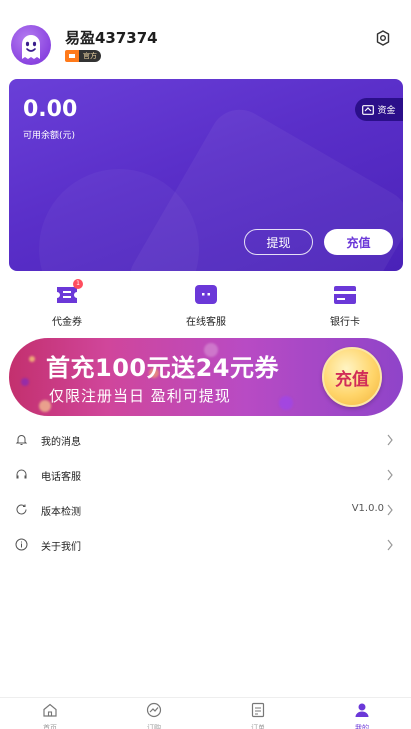 The width and height of the screenshot is (411, 729). I want to click on quick-action-label: 代金券, so click(67, 322).